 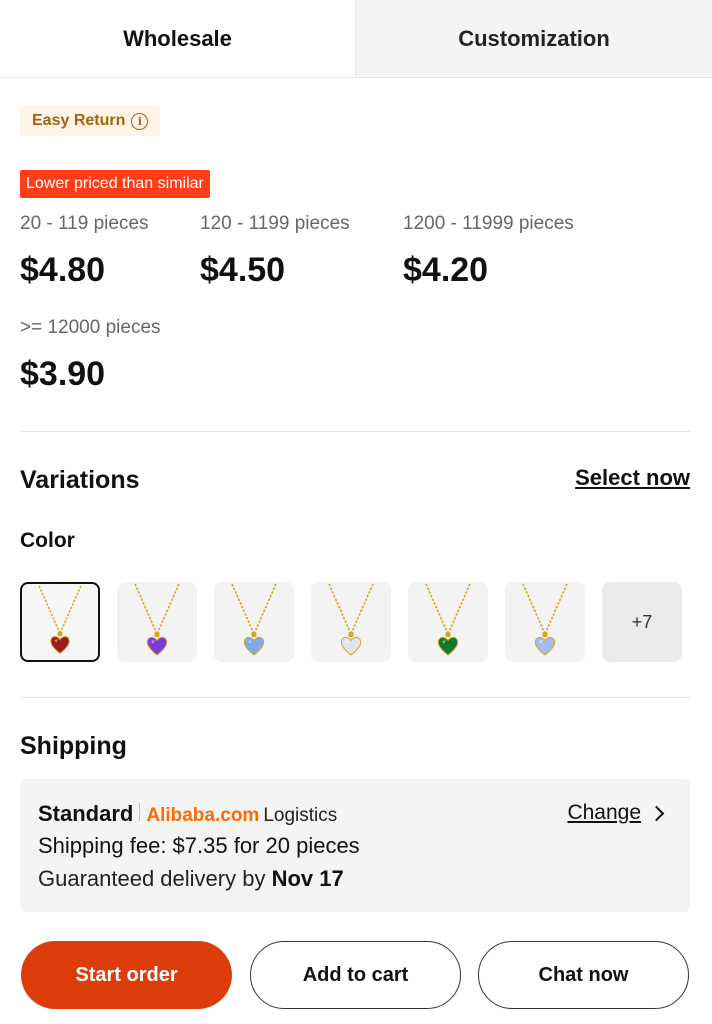 I want to click on logistics-label: Logistics, so click(x=300, y=815).